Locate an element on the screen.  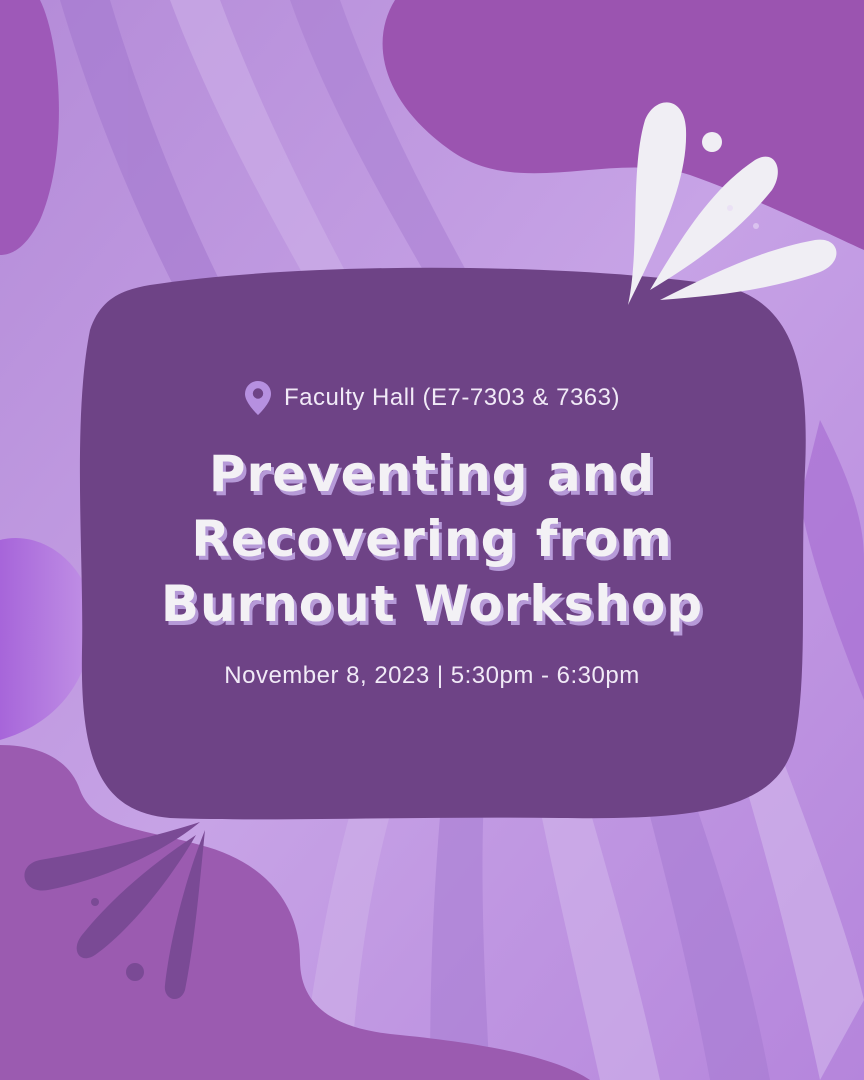
title-line: Preventing and is located at coordinates (432, 474).